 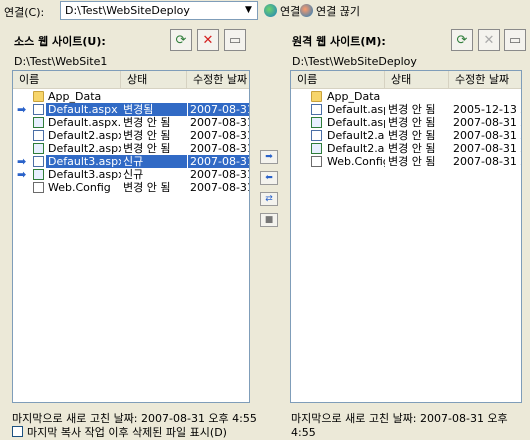 I want to click on synchronize-button: ⇄, so click(x=269, y=199).